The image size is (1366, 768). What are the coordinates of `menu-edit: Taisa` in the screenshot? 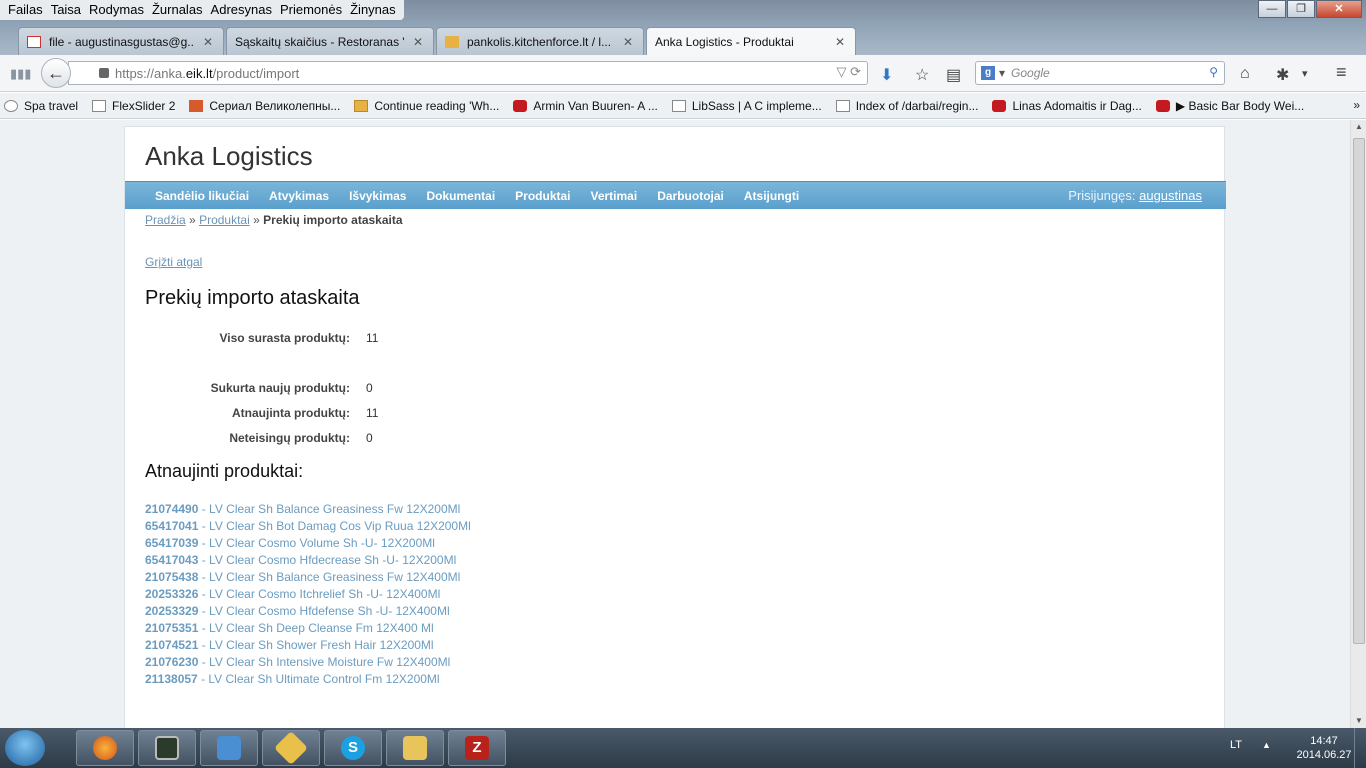 It's located at (66, 10).